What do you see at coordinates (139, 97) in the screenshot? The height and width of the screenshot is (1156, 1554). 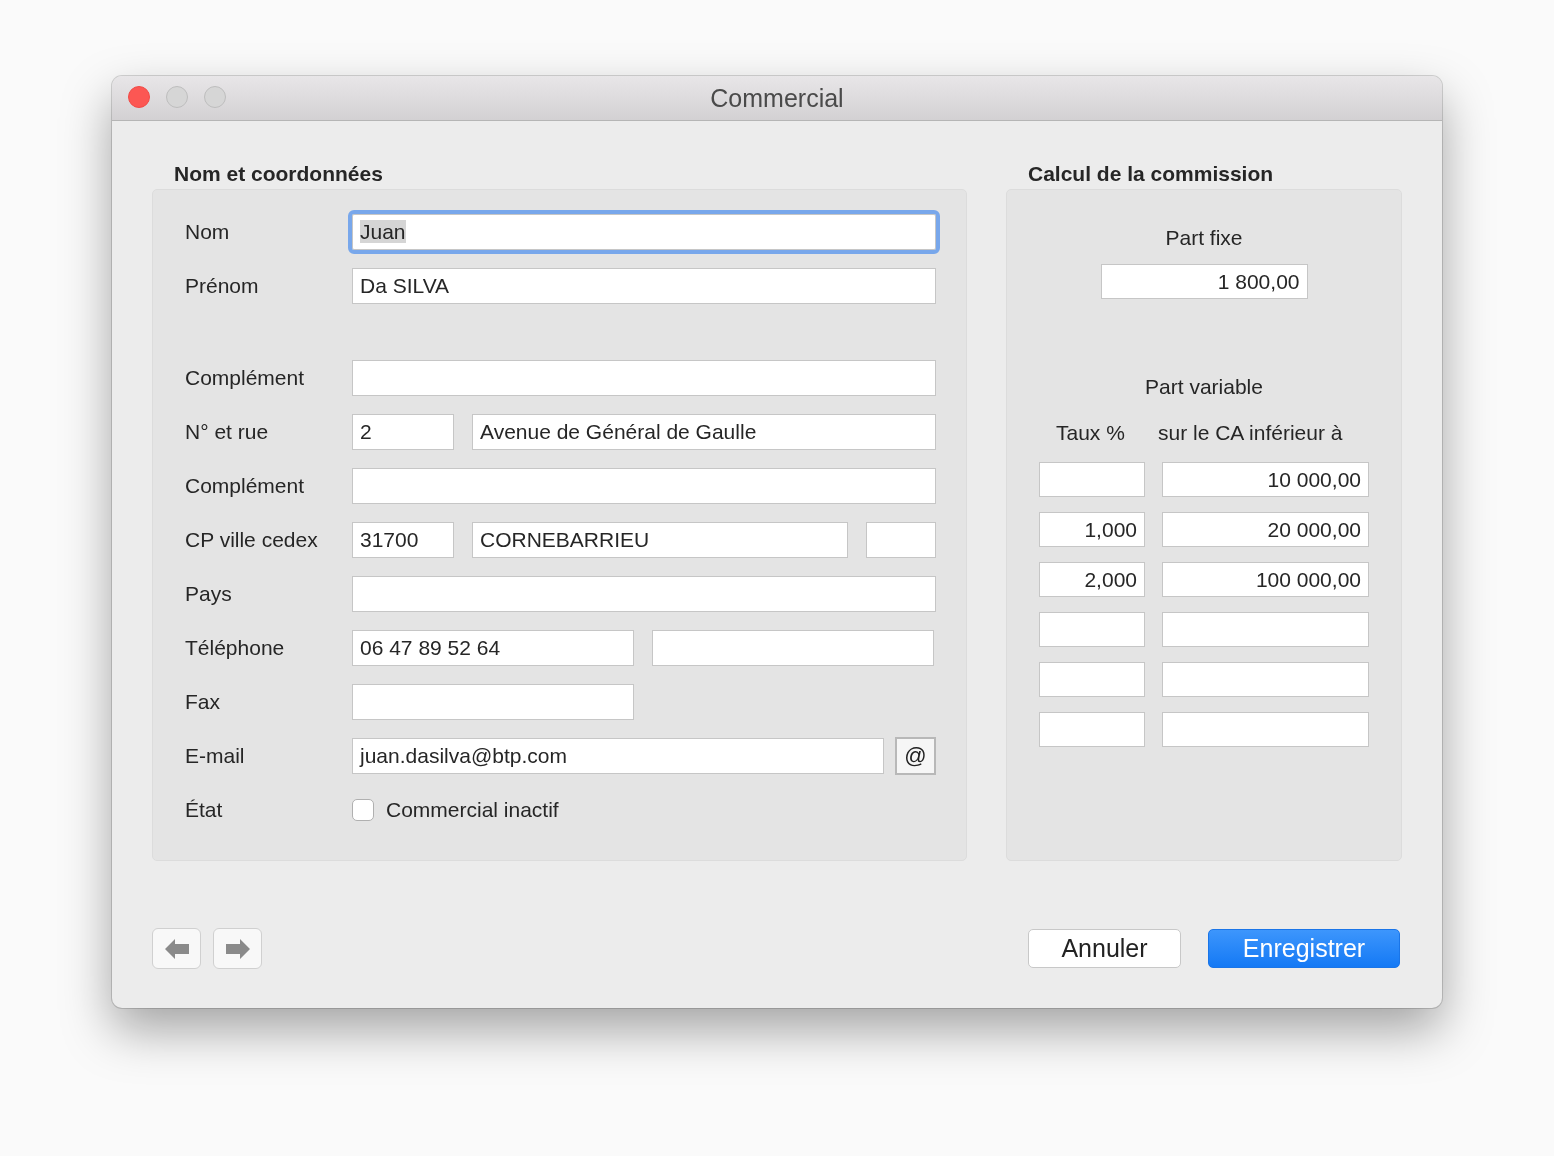 I see `close-icon` at bounding box center [139, 97].